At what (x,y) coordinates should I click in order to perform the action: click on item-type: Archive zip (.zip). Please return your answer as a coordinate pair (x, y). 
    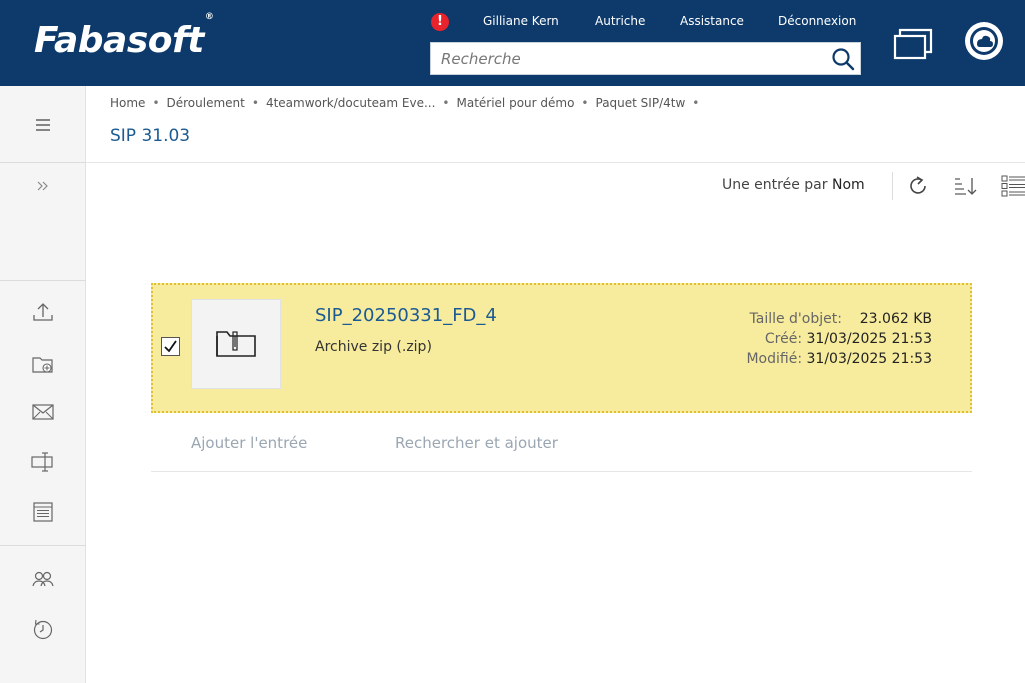
    Looking at the image, I should click on (373, 347).